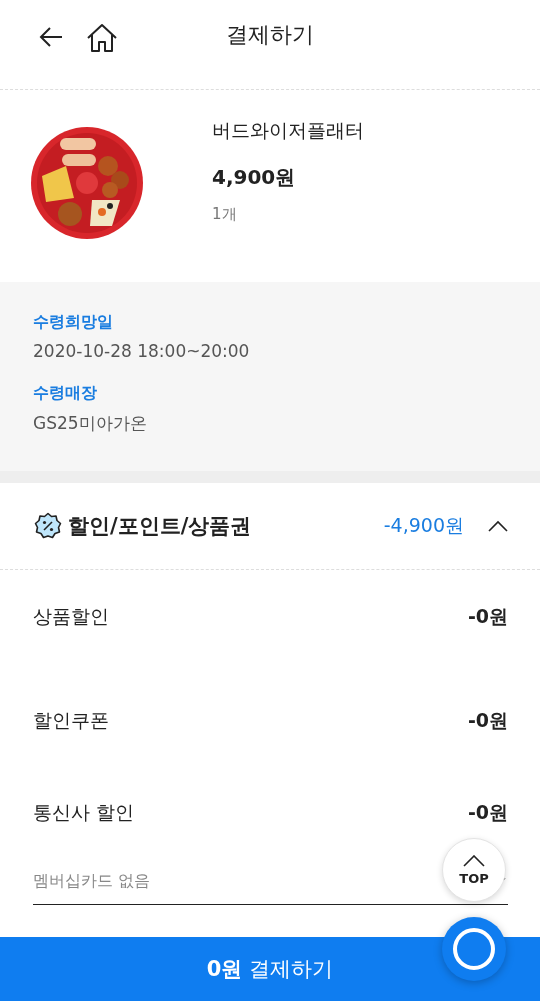 This screenshot has width=540, height=1001. What do you see at coordinates (102, 37) in the screenshot?
I see `home-icon` at bounding box center [102, 37].